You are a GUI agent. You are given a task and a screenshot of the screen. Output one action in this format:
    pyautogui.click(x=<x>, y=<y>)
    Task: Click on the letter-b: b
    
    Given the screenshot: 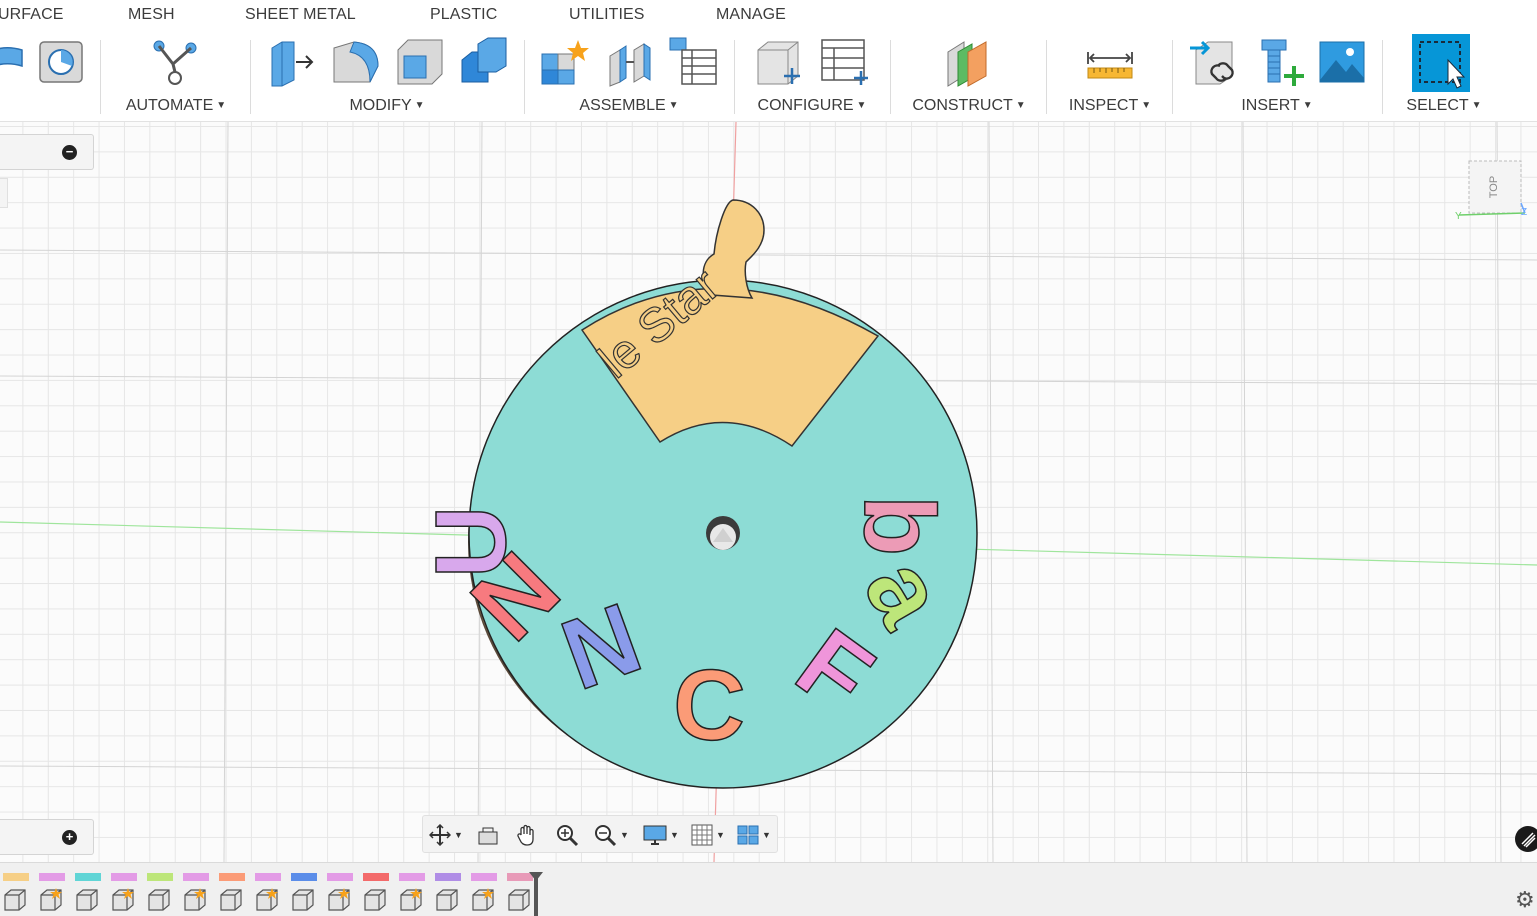 What is the action you would take?
    pyautogui.click(x=899, y=525)
    